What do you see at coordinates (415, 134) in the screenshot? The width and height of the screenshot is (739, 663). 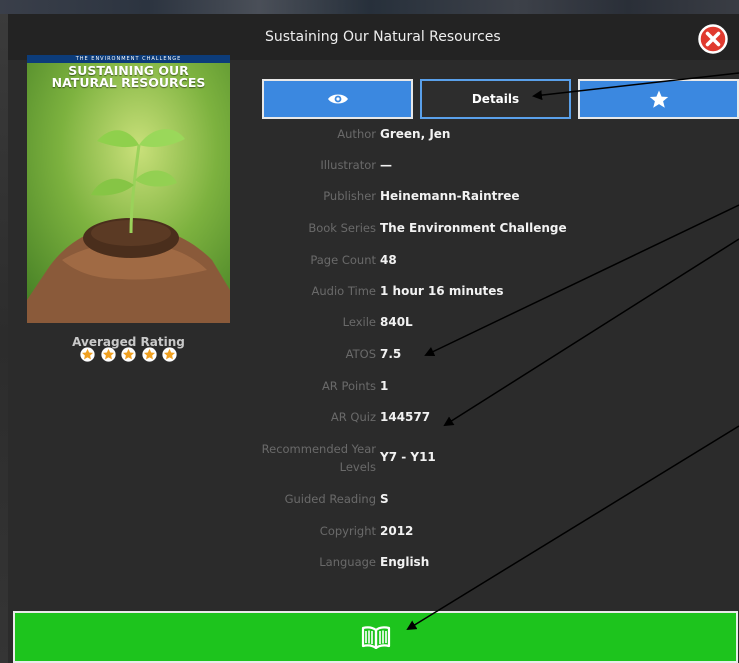 I see `detail-value: Green, Jen` at bounding box center [415, 134].